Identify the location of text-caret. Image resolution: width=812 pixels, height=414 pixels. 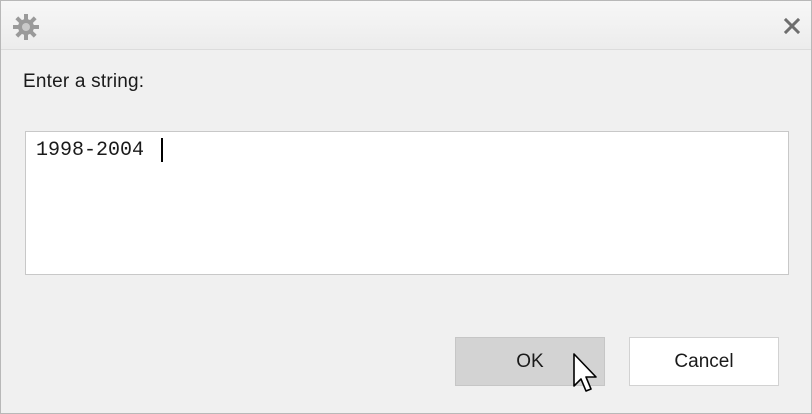
(162, 150).